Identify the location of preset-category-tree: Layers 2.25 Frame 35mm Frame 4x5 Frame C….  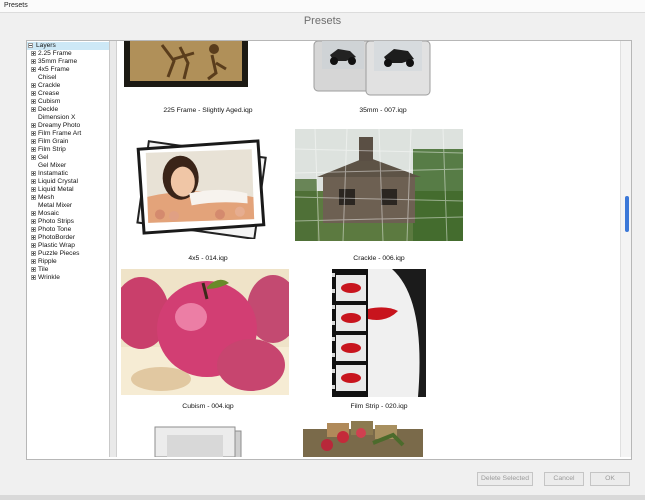
(68, 249).